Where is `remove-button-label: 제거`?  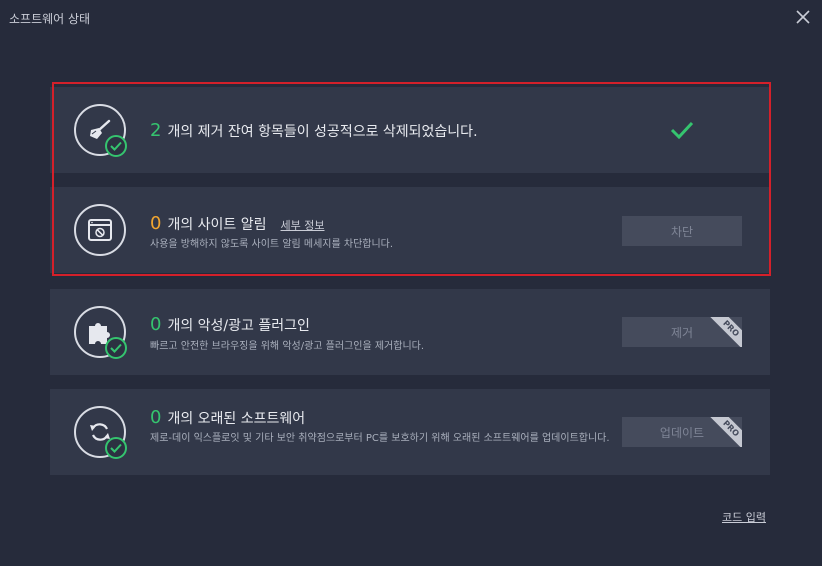 remove-button-label: 제거 is located at coordinates (682, 332).